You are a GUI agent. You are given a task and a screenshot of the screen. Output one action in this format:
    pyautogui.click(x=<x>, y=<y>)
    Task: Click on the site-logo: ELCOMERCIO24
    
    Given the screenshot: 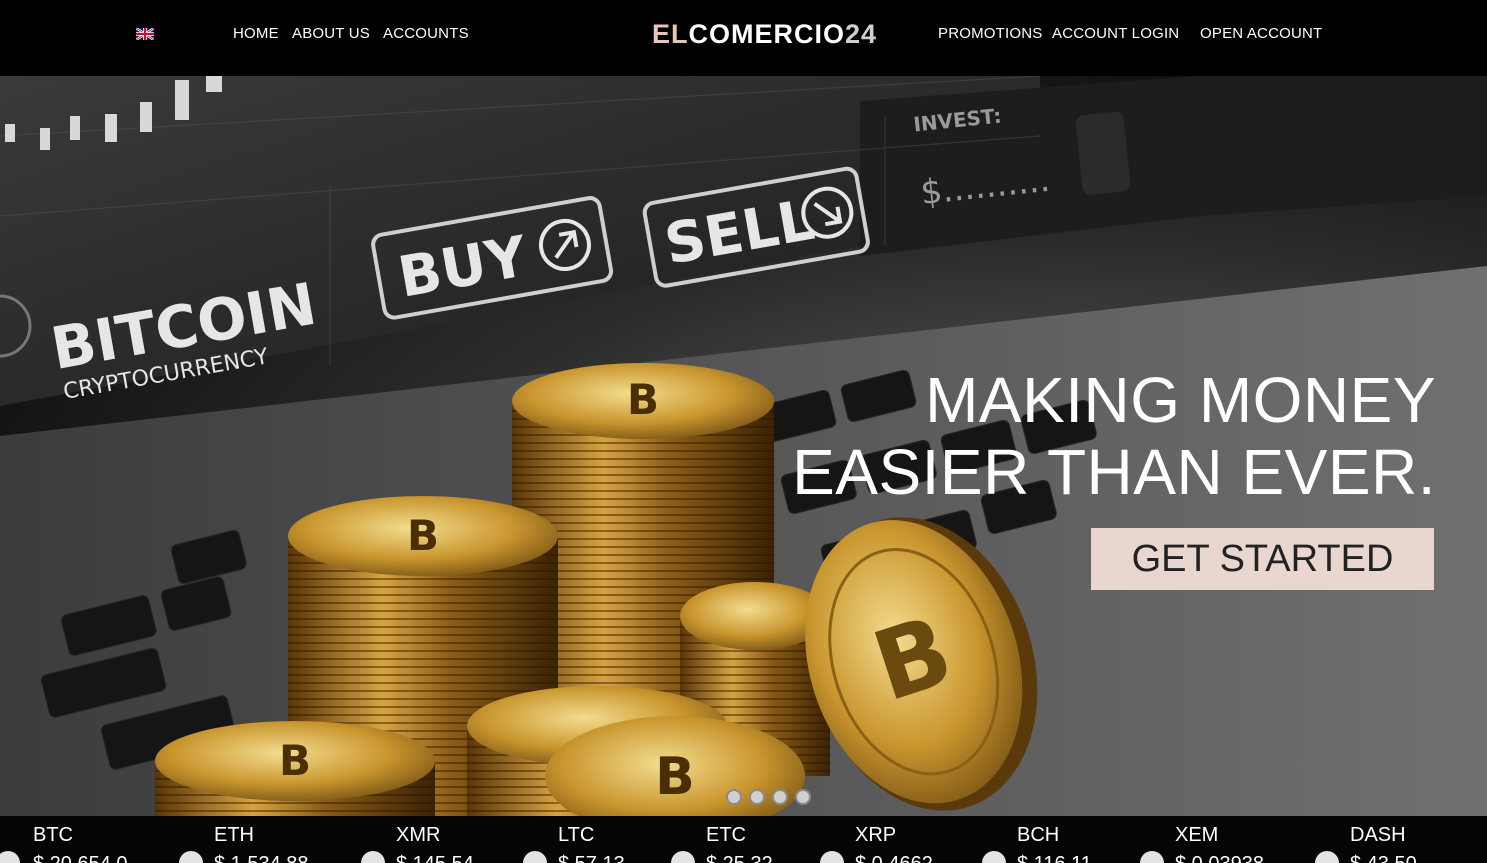 What is the action you would take?
    pyautogui.click(x=764, y=34)
    